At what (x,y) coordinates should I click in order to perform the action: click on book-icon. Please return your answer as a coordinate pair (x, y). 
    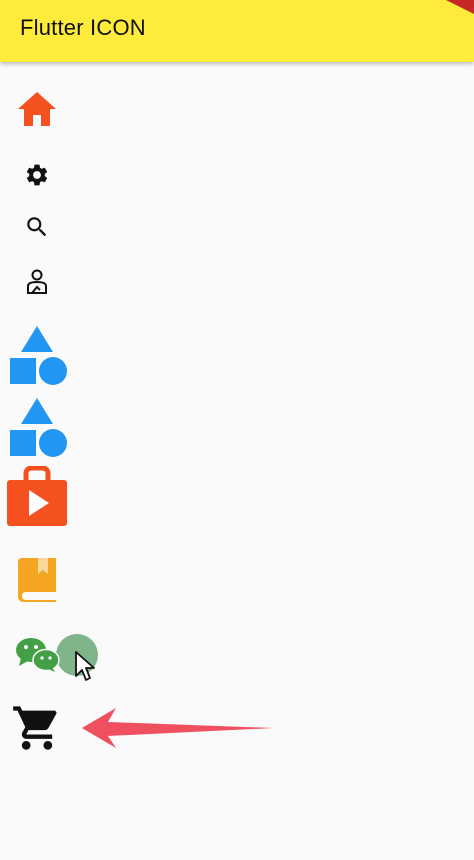
    Looking at the image, I should click on (37, 580).